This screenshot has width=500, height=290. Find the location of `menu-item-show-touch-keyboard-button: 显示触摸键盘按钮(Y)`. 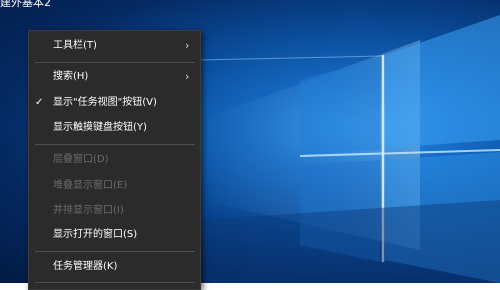

menu-item-show-touch-keyboard-button: 显示触摸键盘按钮(Y) is located at coordinates (114, 128).